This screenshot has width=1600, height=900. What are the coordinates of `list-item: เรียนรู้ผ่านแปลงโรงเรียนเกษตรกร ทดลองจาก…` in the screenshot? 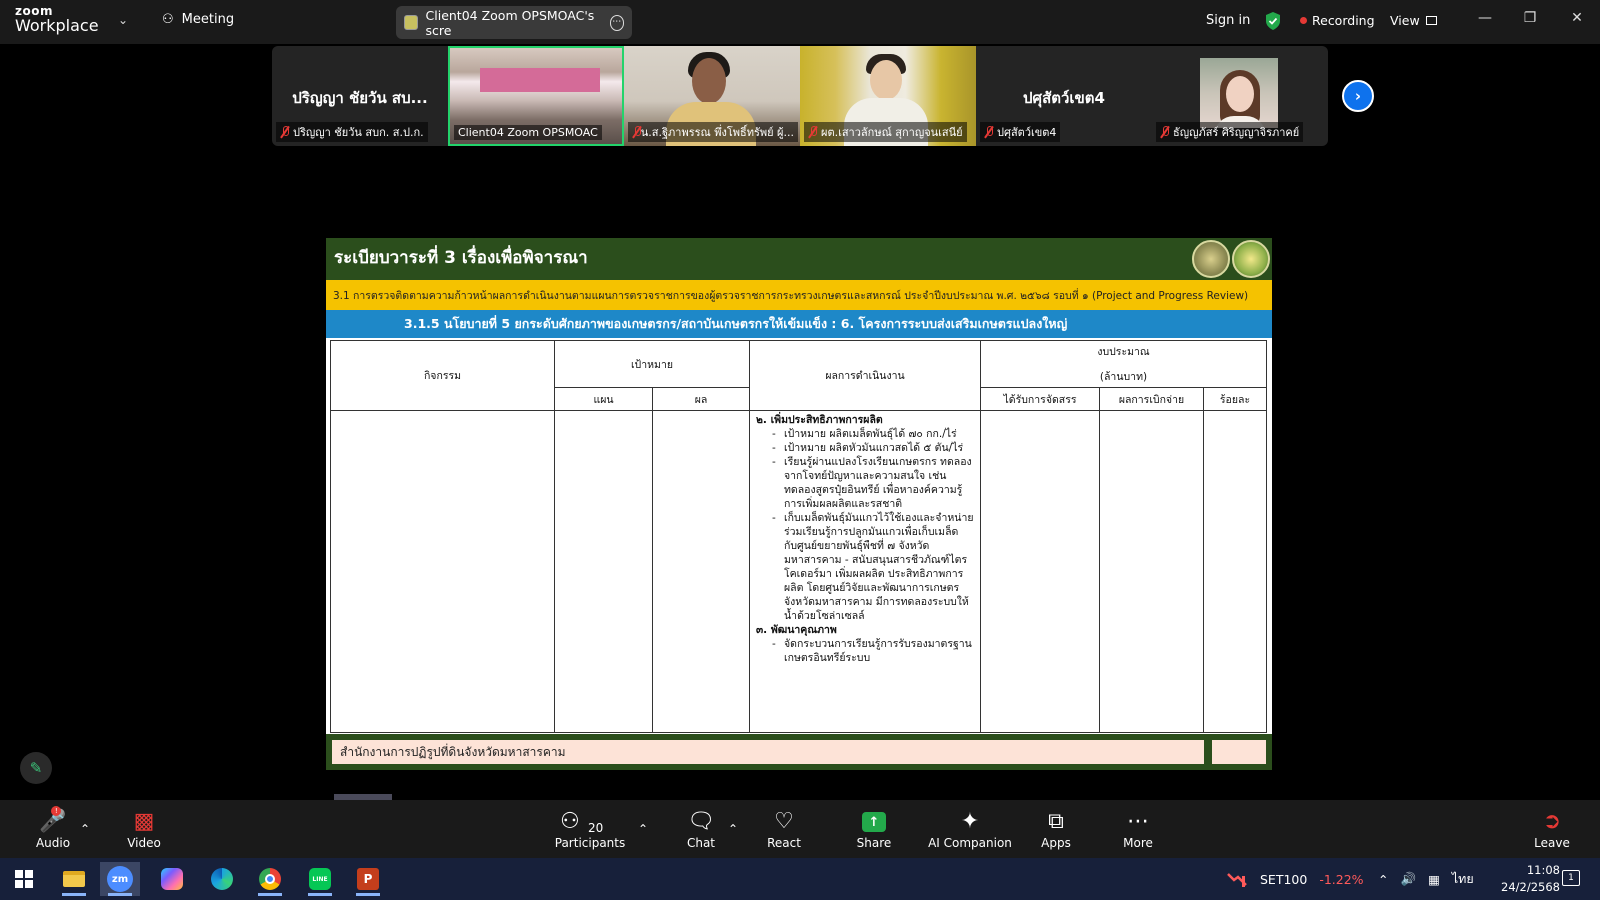 It's located at (865, 483).